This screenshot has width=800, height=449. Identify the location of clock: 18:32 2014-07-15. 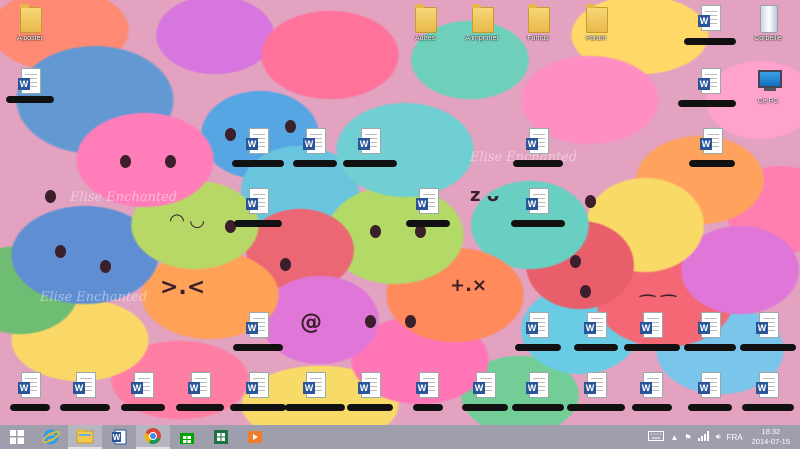
(771, 437).